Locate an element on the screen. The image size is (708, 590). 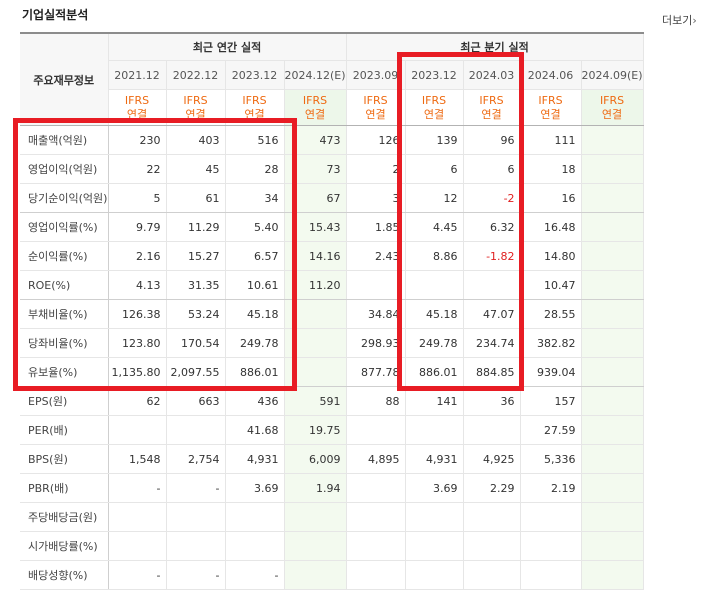
table-row: 매출액(억원) 230 403 516 473 126 139 96 111 is located at coordinates (332, 140).